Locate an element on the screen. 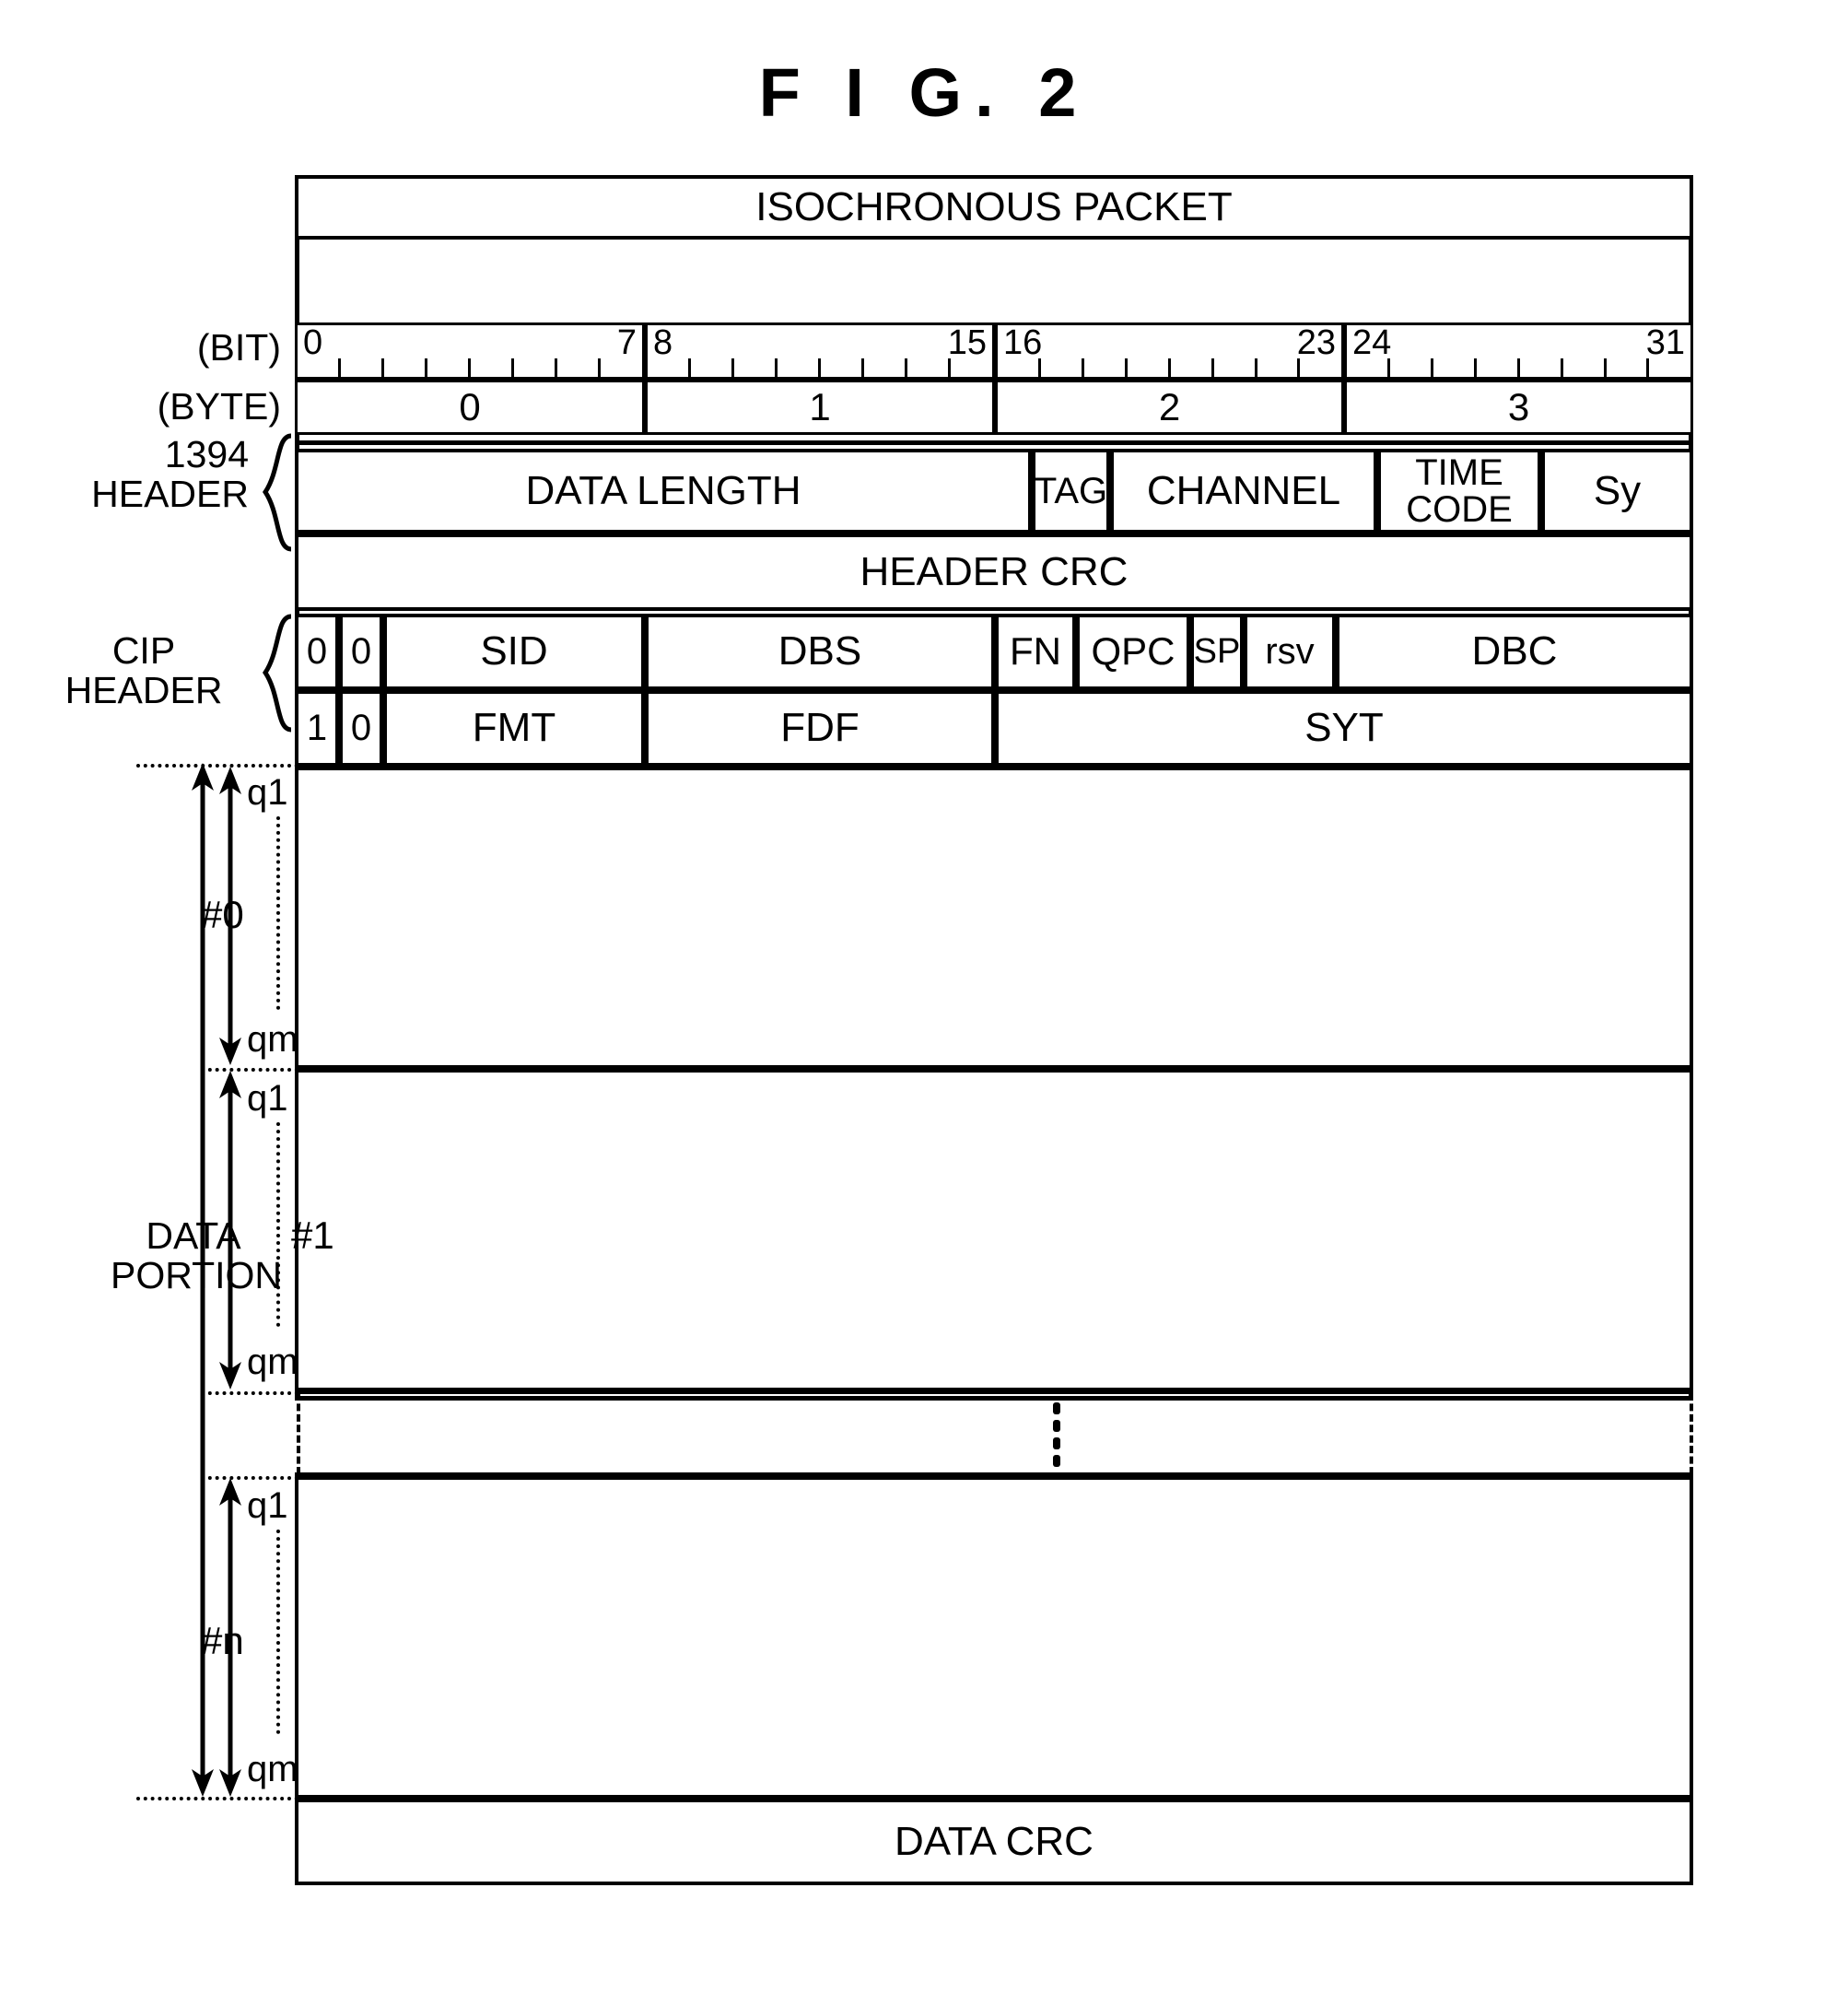 The height and width of the screenshot is (2005, 1848). bit-range-start-3: 24 is located at coordinates (1372, 342).